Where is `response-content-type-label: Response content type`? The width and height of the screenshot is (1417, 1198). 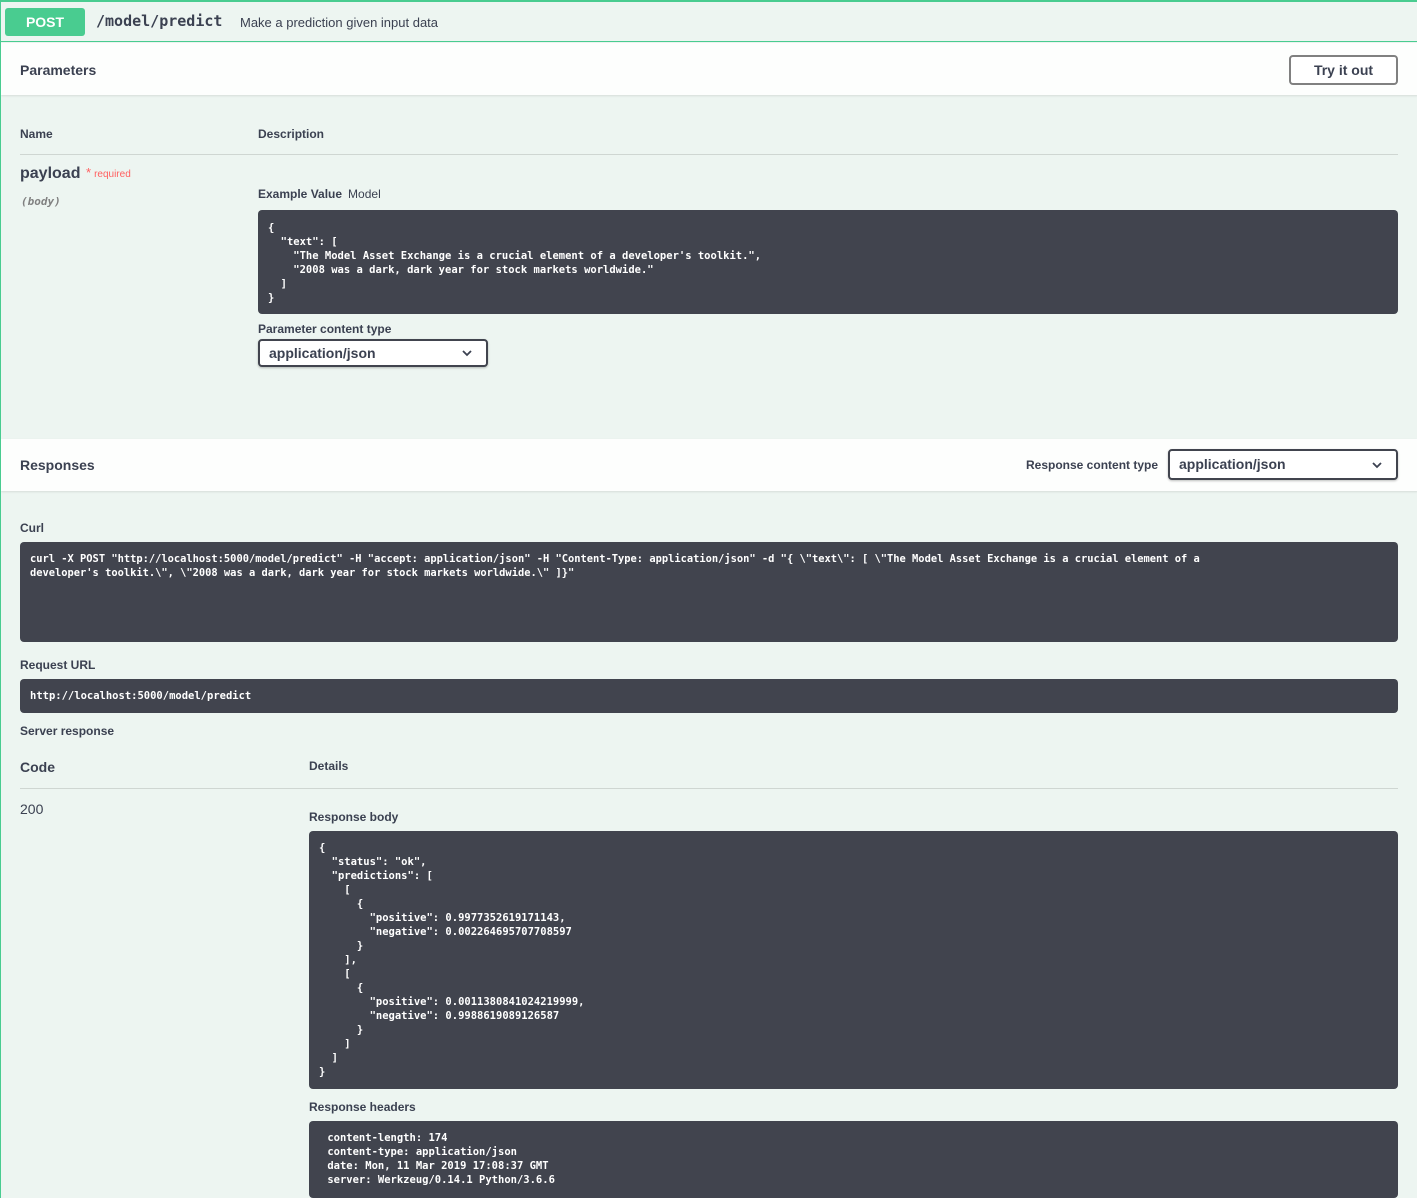
response-content-type-label: Response content type is located at coordinates (1092, 465).